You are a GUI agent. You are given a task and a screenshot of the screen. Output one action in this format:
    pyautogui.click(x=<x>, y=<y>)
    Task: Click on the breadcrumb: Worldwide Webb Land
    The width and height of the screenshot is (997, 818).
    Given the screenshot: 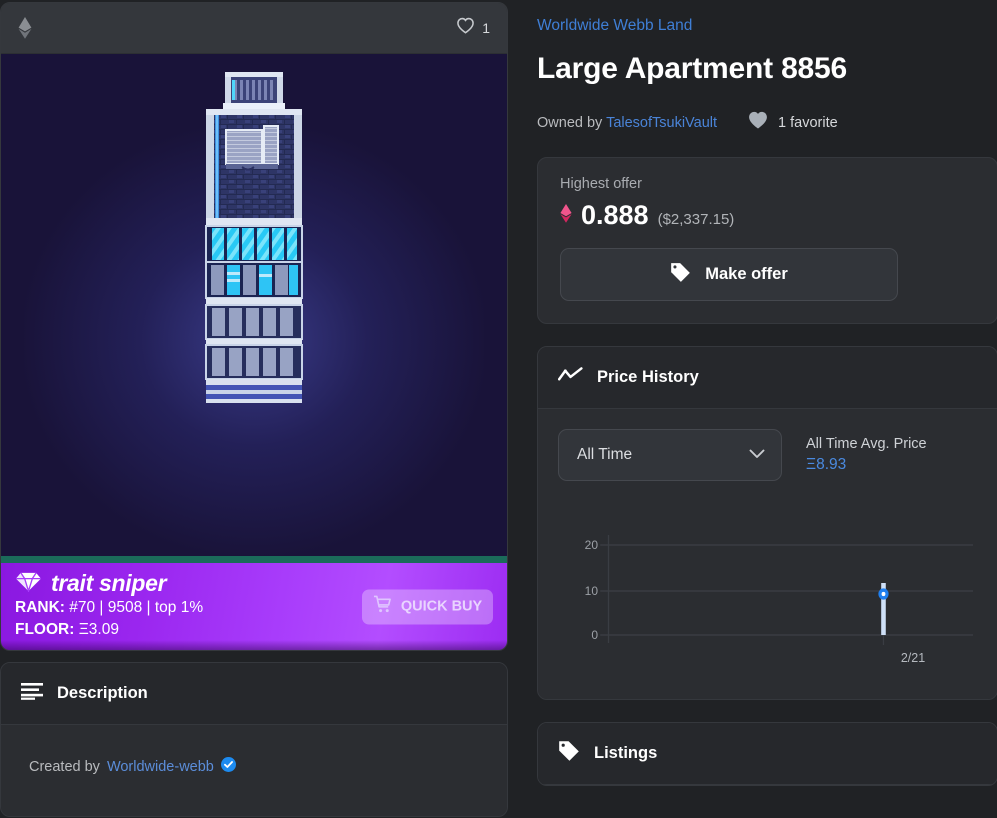 What is the action you would take?
    pyautogui.click(x=767, y=26)
    